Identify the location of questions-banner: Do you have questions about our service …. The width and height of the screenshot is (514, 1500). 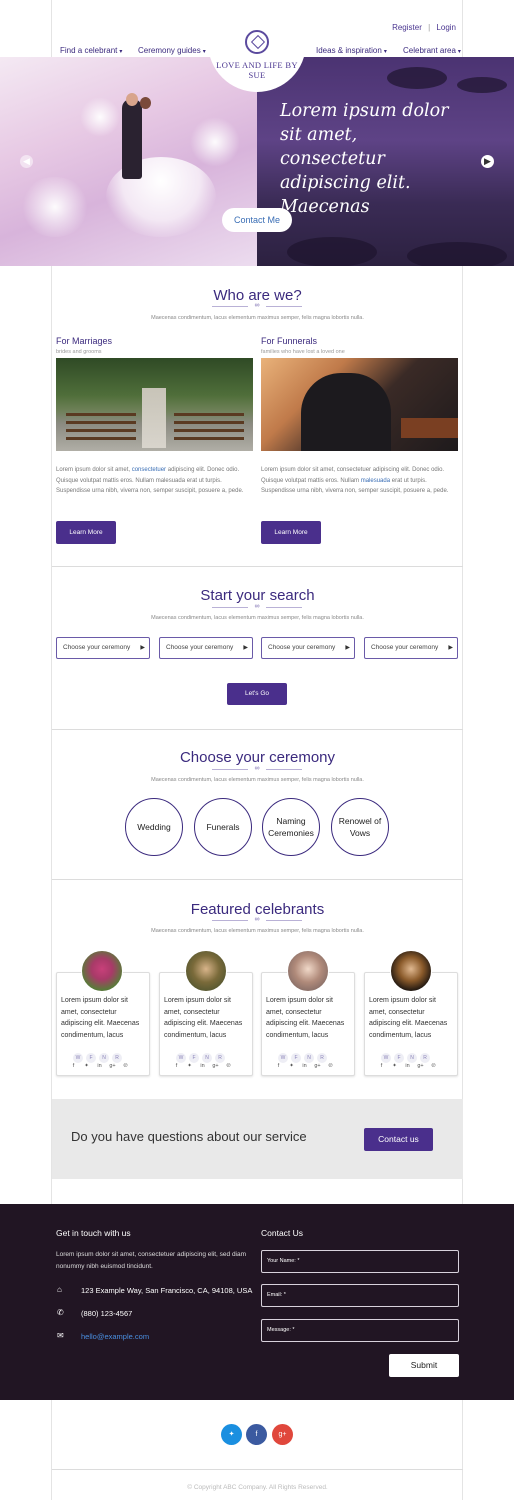
(257, 1139).